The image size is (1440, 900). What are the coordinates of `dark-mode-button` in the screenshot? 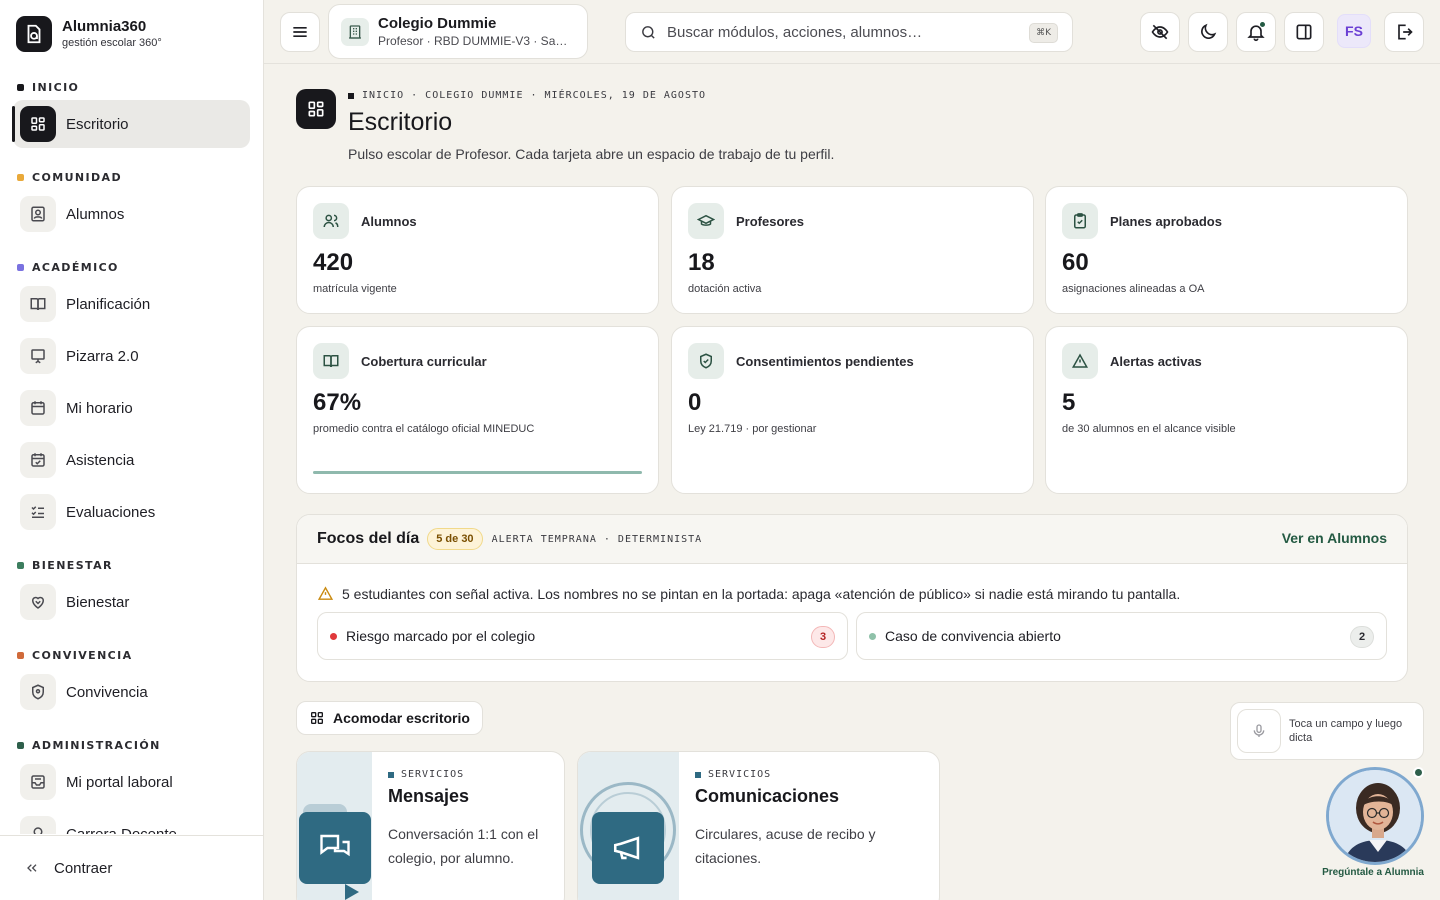 It's located at (1208, 32).